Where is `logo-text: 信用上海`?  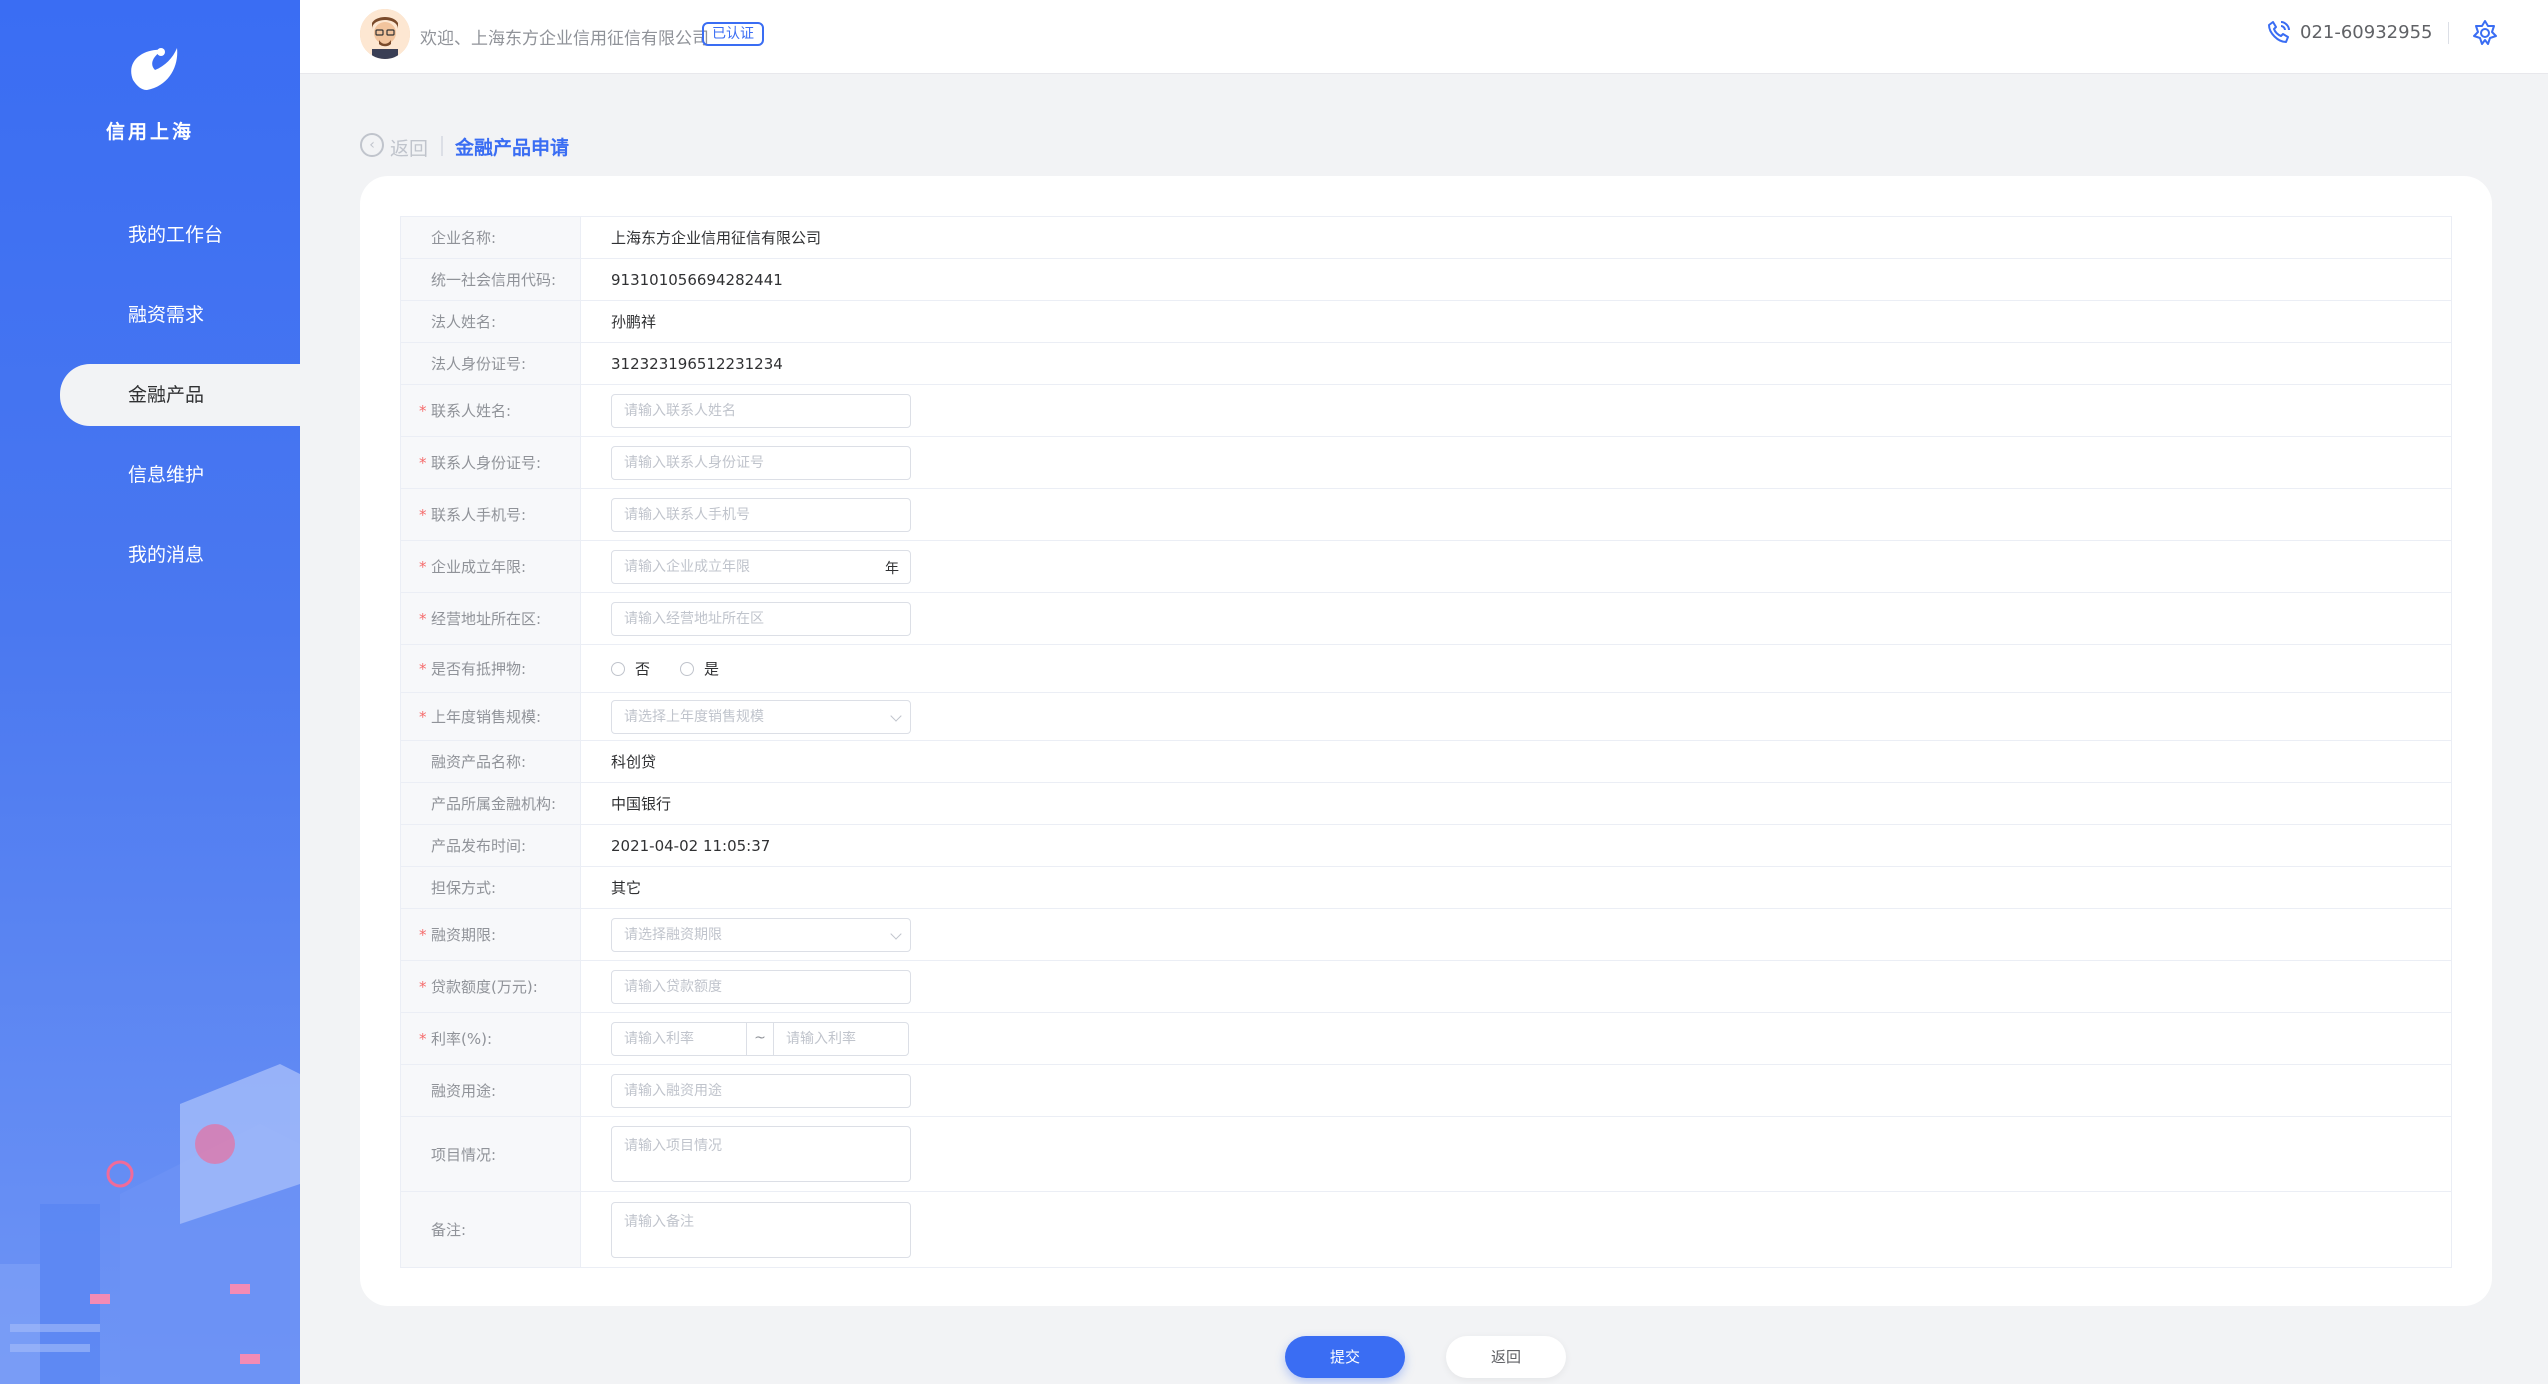
logo-text: 信用上海 is located at coordinates (149, 132).